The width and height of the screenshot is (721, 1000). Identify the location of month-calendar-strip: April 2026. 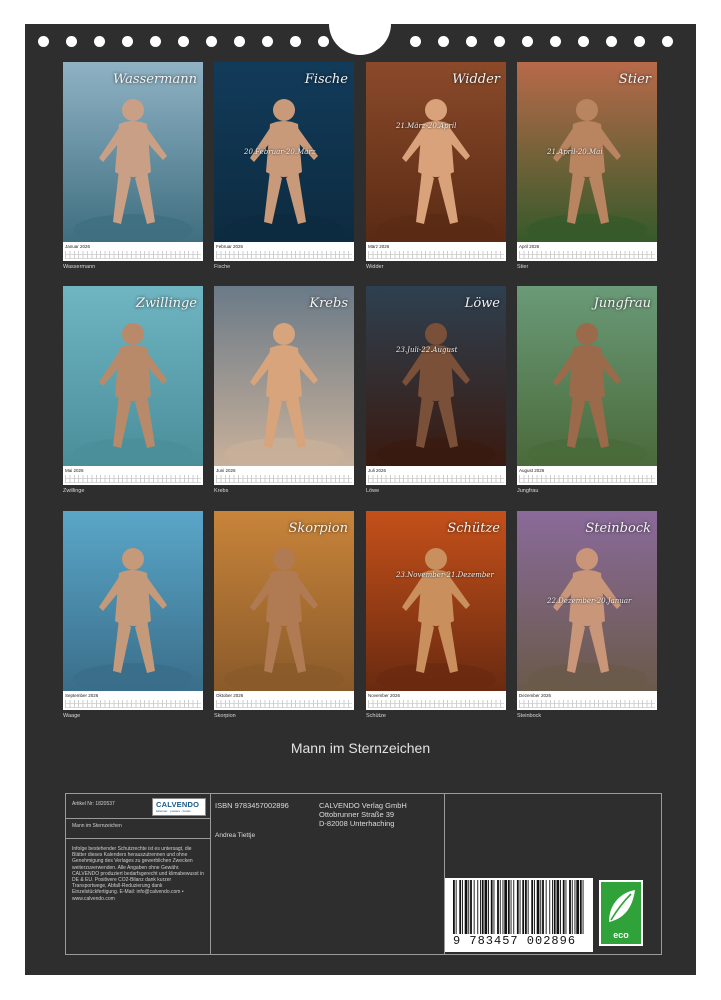
(587, 251).